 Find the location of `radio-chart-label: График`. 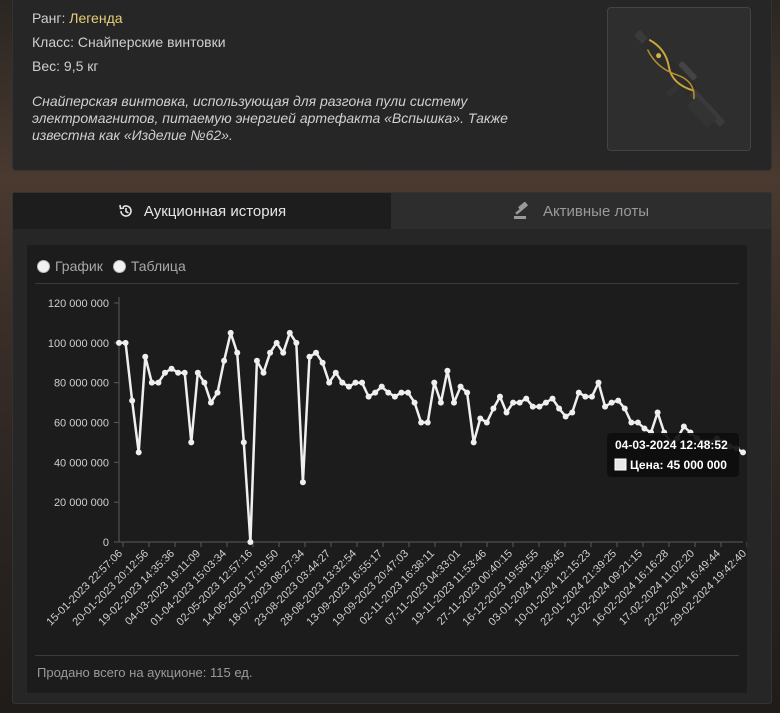

radio-chart-label: График is located at coordinates (79, 266).